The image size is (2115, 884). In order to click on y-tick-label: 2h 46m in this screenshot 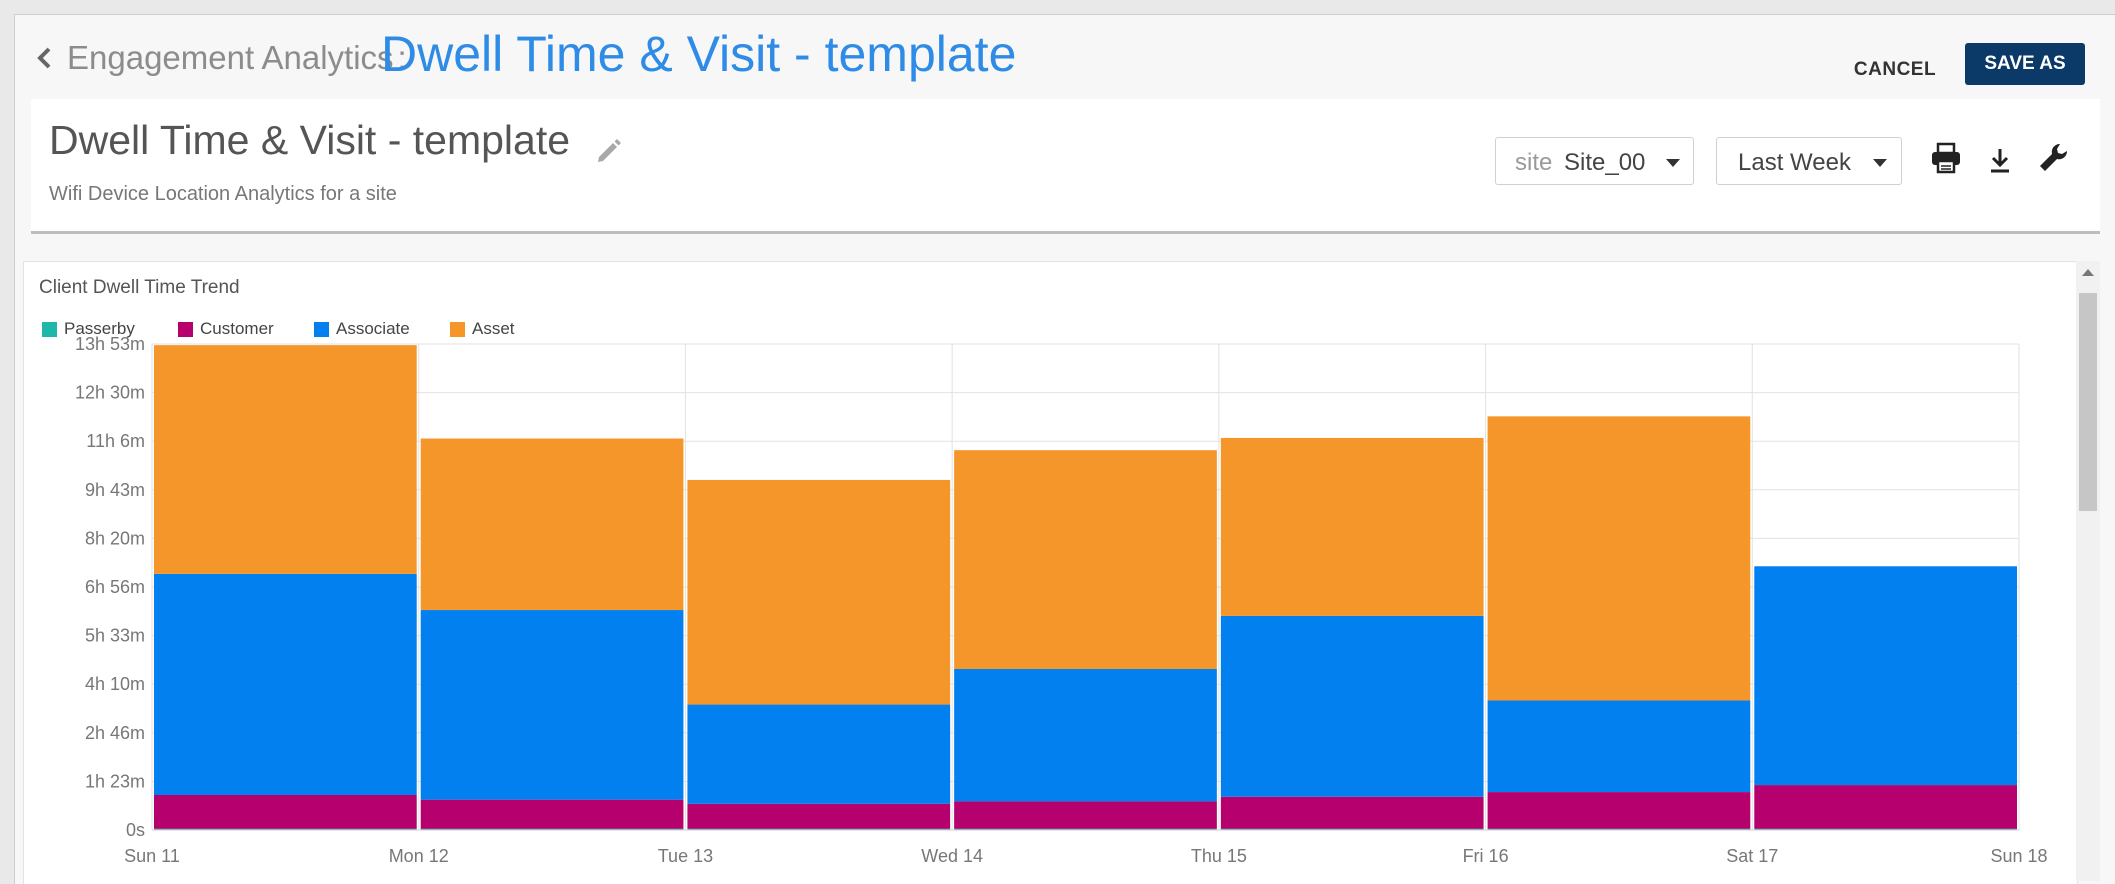, I will do `click(115, 733)`.